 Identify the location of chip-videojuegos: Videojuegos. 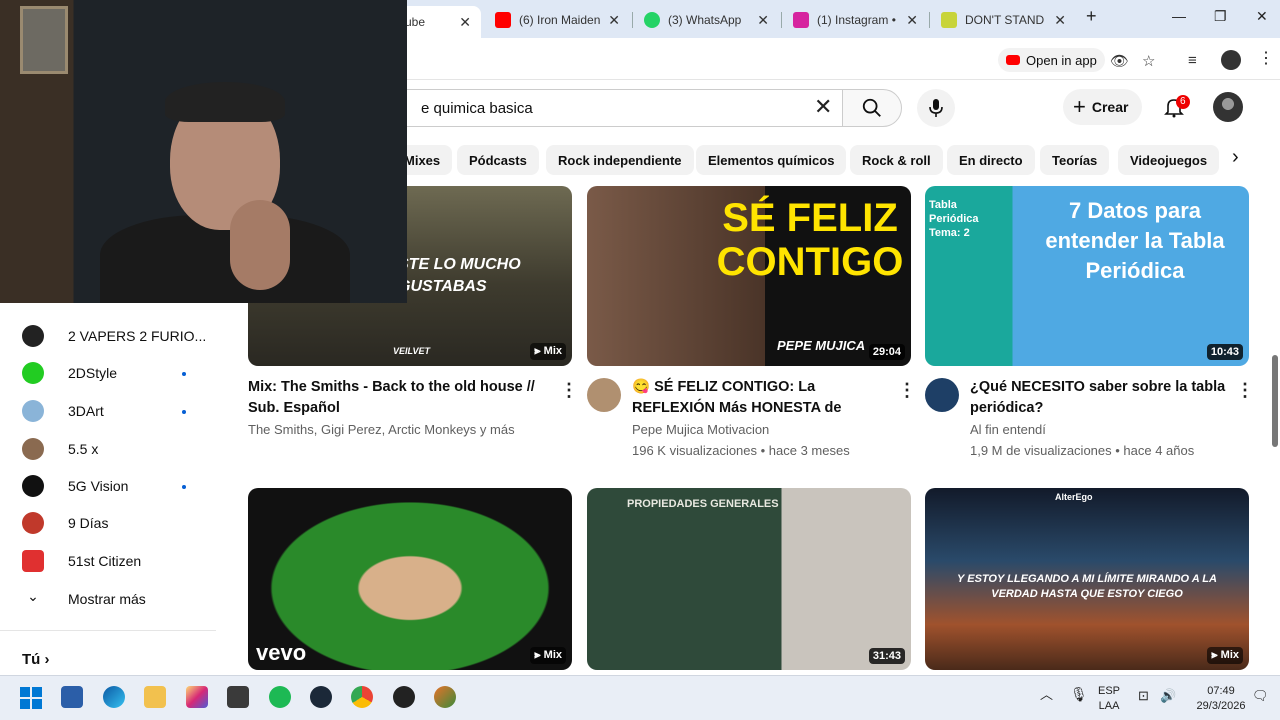
(1169, 160).